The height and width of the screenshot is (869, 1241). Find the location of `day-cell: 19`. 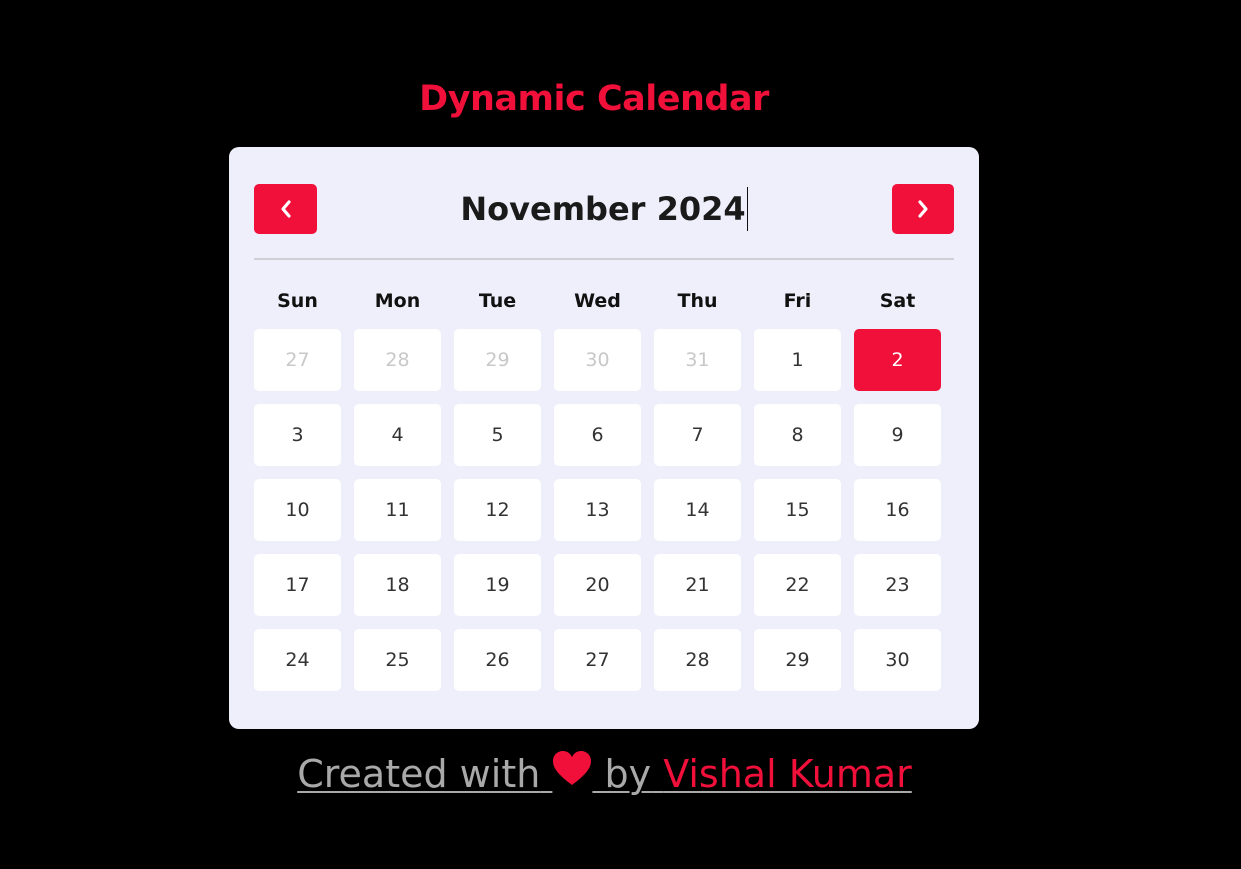

day-cell: 19 is located at coordinates (497, 585).